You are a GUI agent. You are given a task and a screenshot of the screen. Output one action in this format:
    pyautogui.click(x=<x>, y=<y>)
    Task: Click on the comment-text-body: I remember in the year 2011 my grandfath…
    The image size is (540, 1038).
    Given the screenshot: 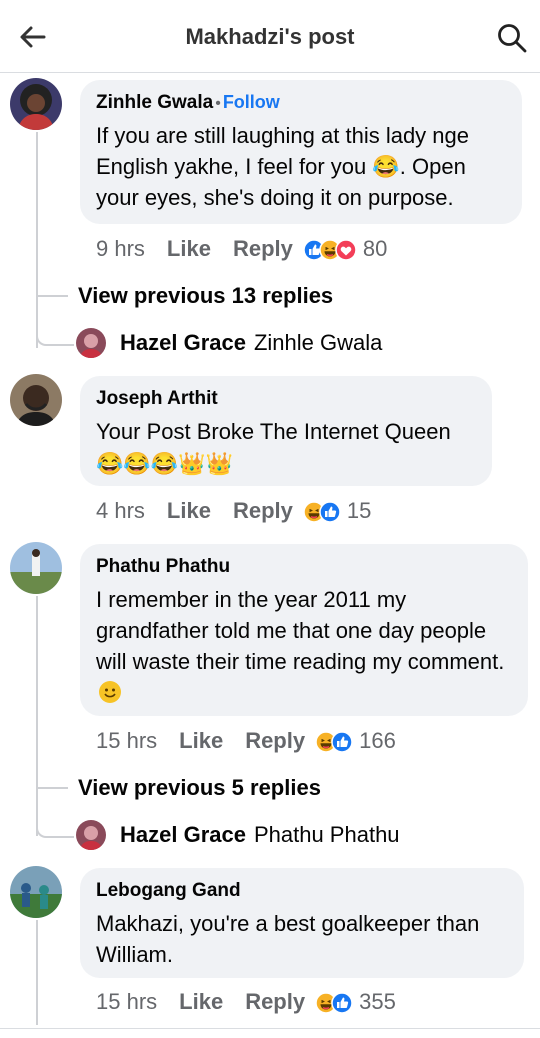 What is the action you would take?
    pyautogui.click(x=300, y=630)
    